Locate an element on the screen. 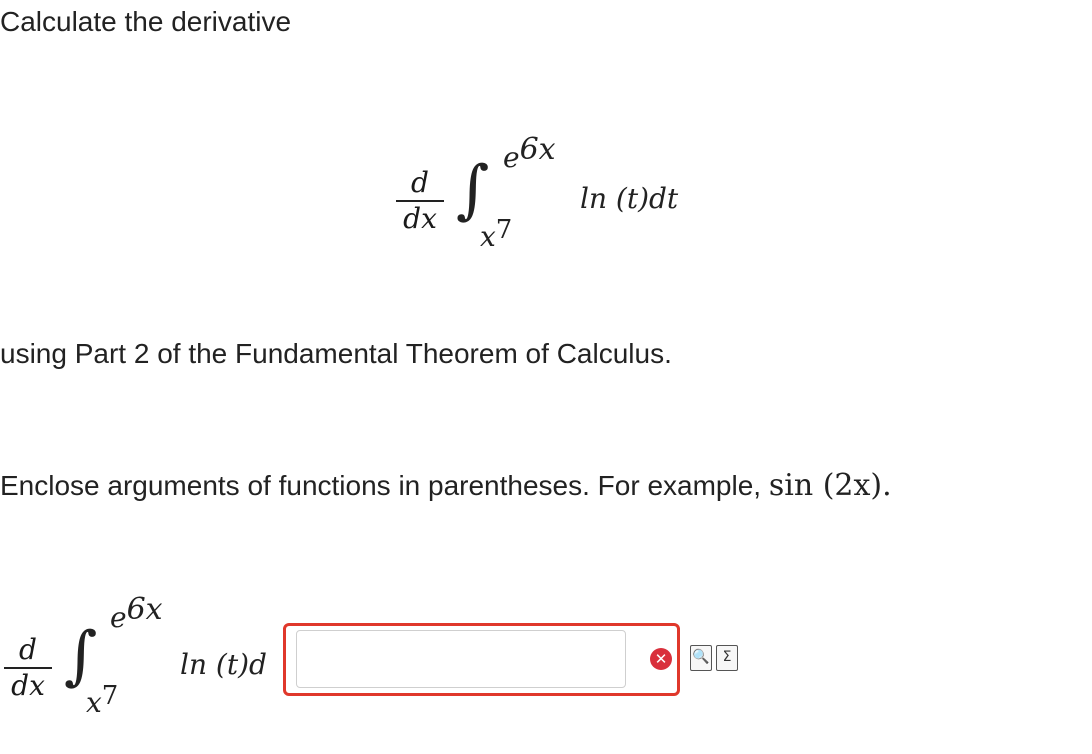 The image size is (1092, 754). error-x-icon: ✕ is located at coordinates (661, 659).